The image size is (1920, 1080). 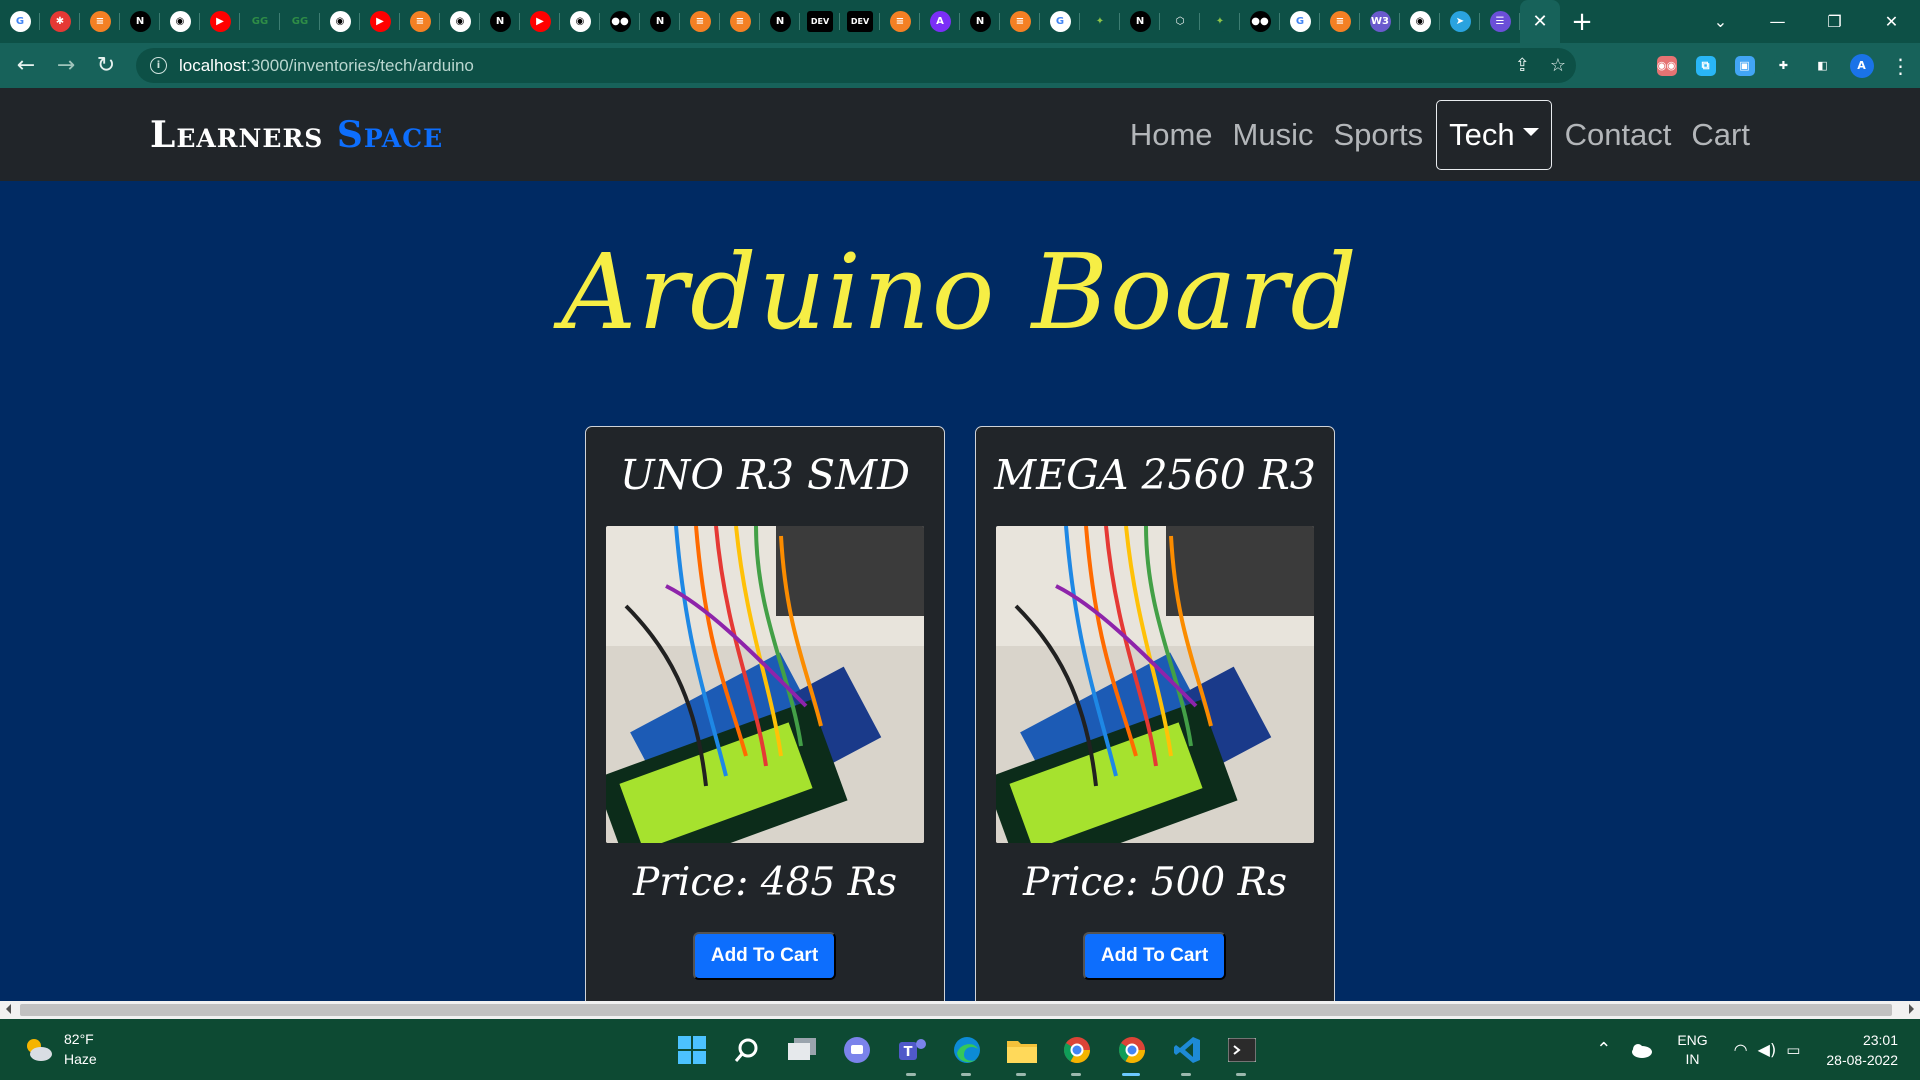 What do you see at coordinates (326, 66) in the screenshot?
I see `url-text: localhost:3000/inventories/tech/arduino` at bounding box center [326, 66].